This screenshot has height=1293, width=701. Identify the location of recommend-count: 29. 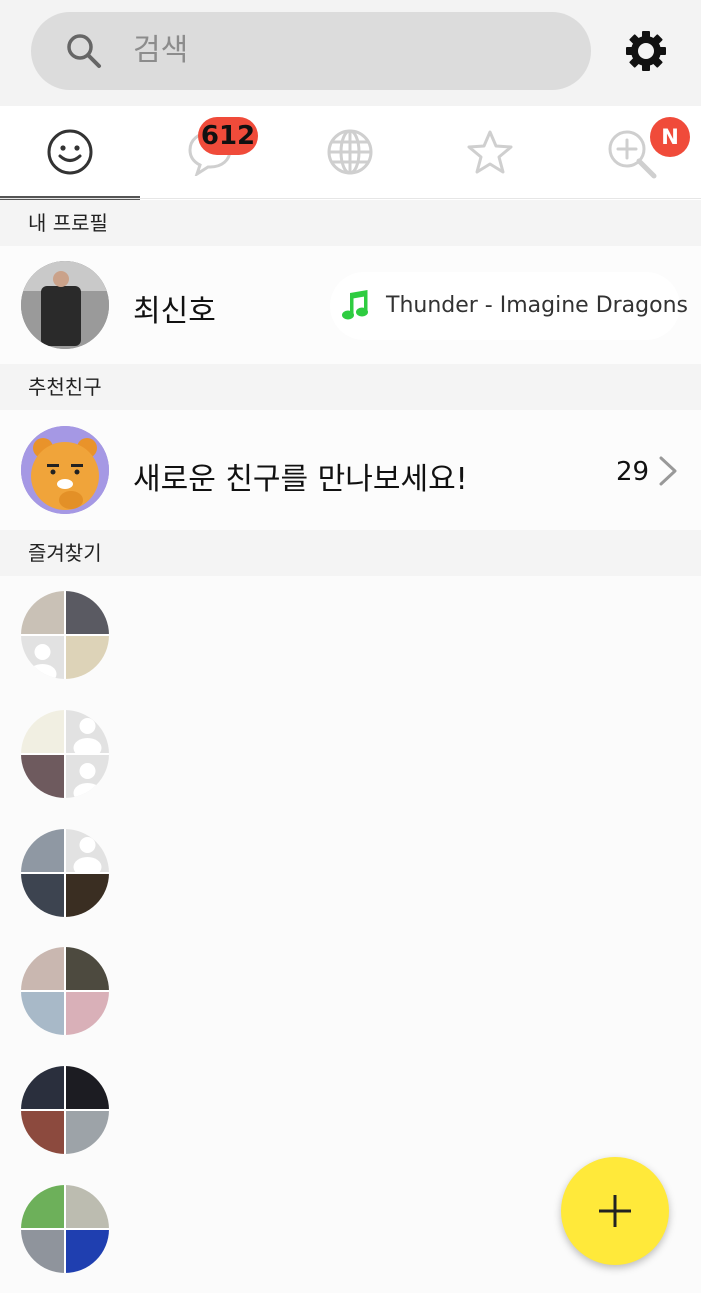
(633, 472).